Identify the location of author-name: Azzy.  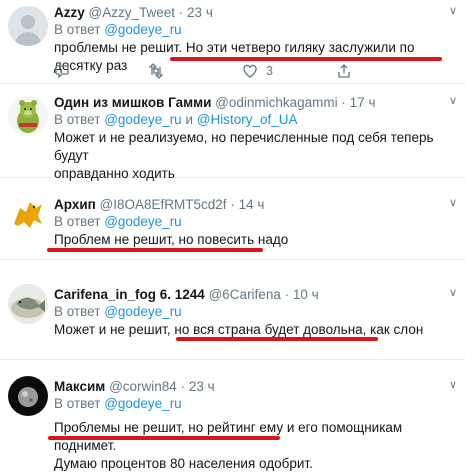
(69, 12).